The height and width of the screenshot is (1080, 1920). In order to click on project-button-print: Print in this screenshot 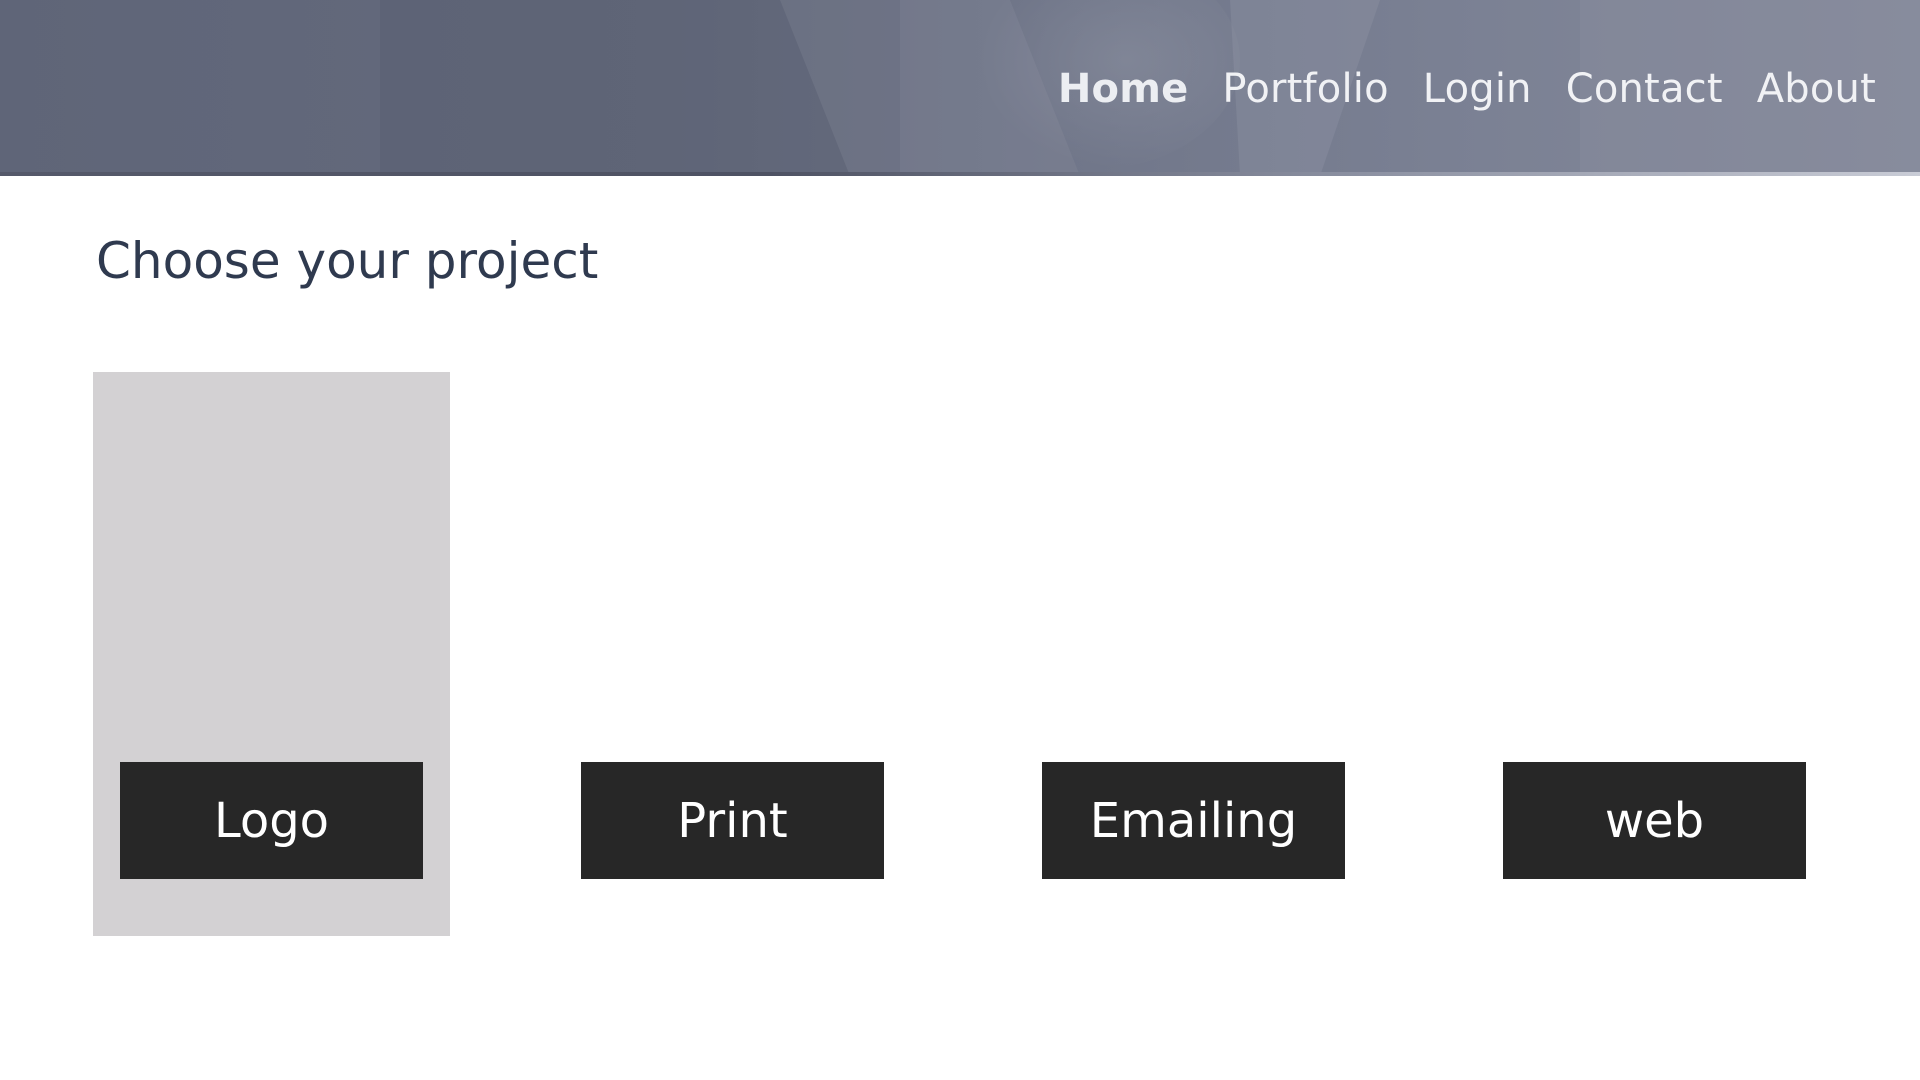, I will do `click(732, 820)`.